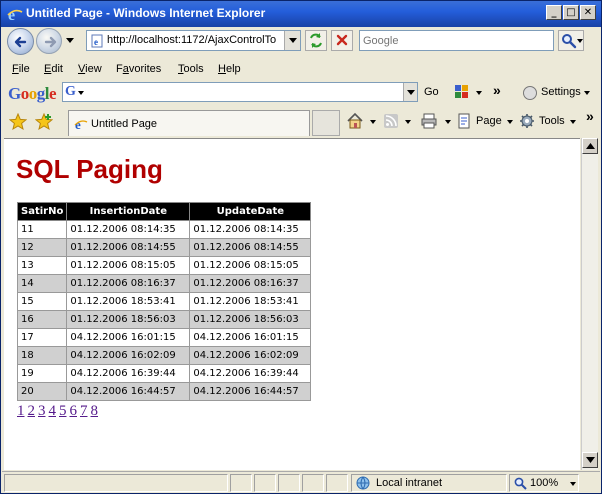  I want to click on address-url: http://localhost:1172/AjaxControlTo, so click(192, 40).